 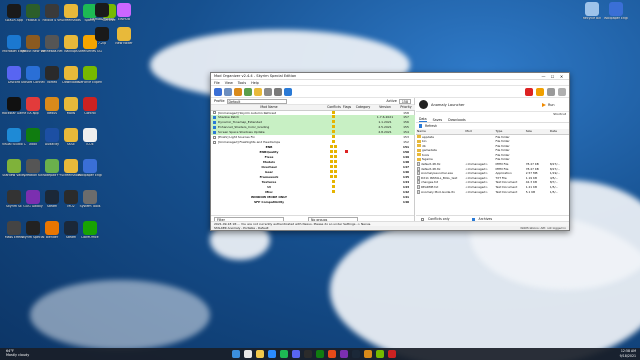 What do you see at coordinates (427, 159) in the screenshot?
I see `data-file-name: fsgame` at bounding box center [427, 159].